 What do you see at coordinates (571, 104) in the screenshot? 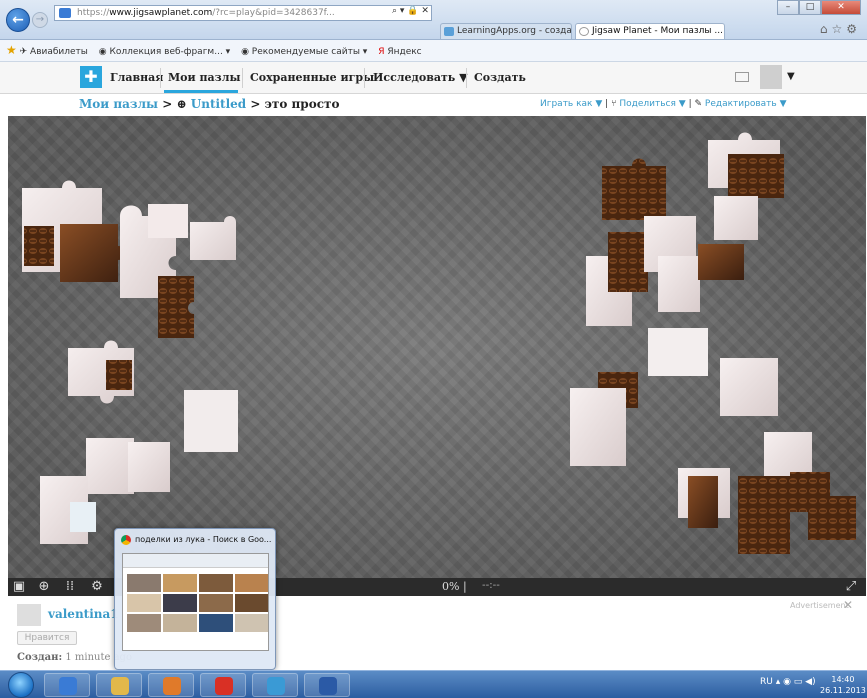
I see `play-as-button: Играть как ▼` at bounding box center [571, 104].